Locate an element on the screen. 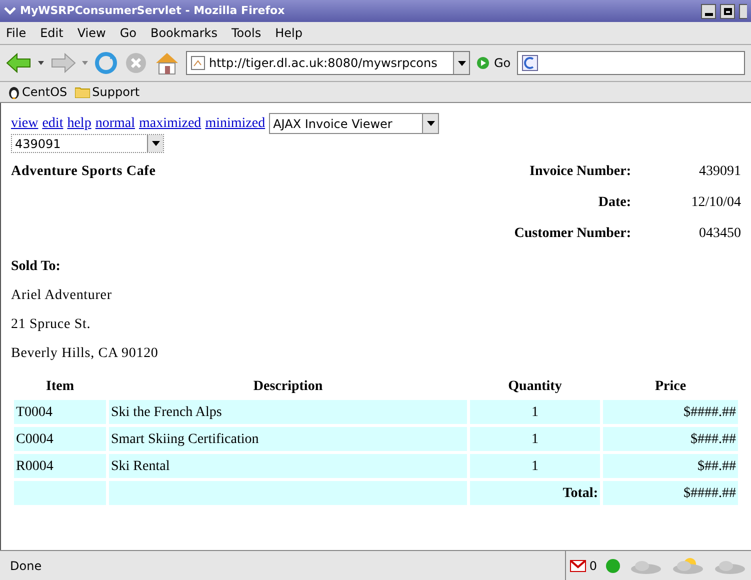  menu-item: Edit is located at coordinates (52, 33).